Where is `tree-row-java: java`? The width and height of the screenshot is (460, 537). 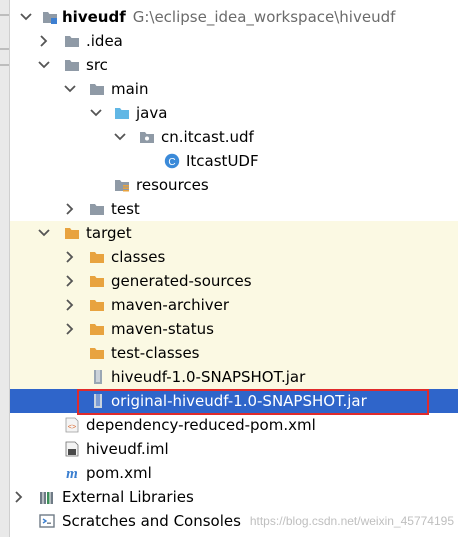 tree-row-java: java is located at coordinates (234, 113).